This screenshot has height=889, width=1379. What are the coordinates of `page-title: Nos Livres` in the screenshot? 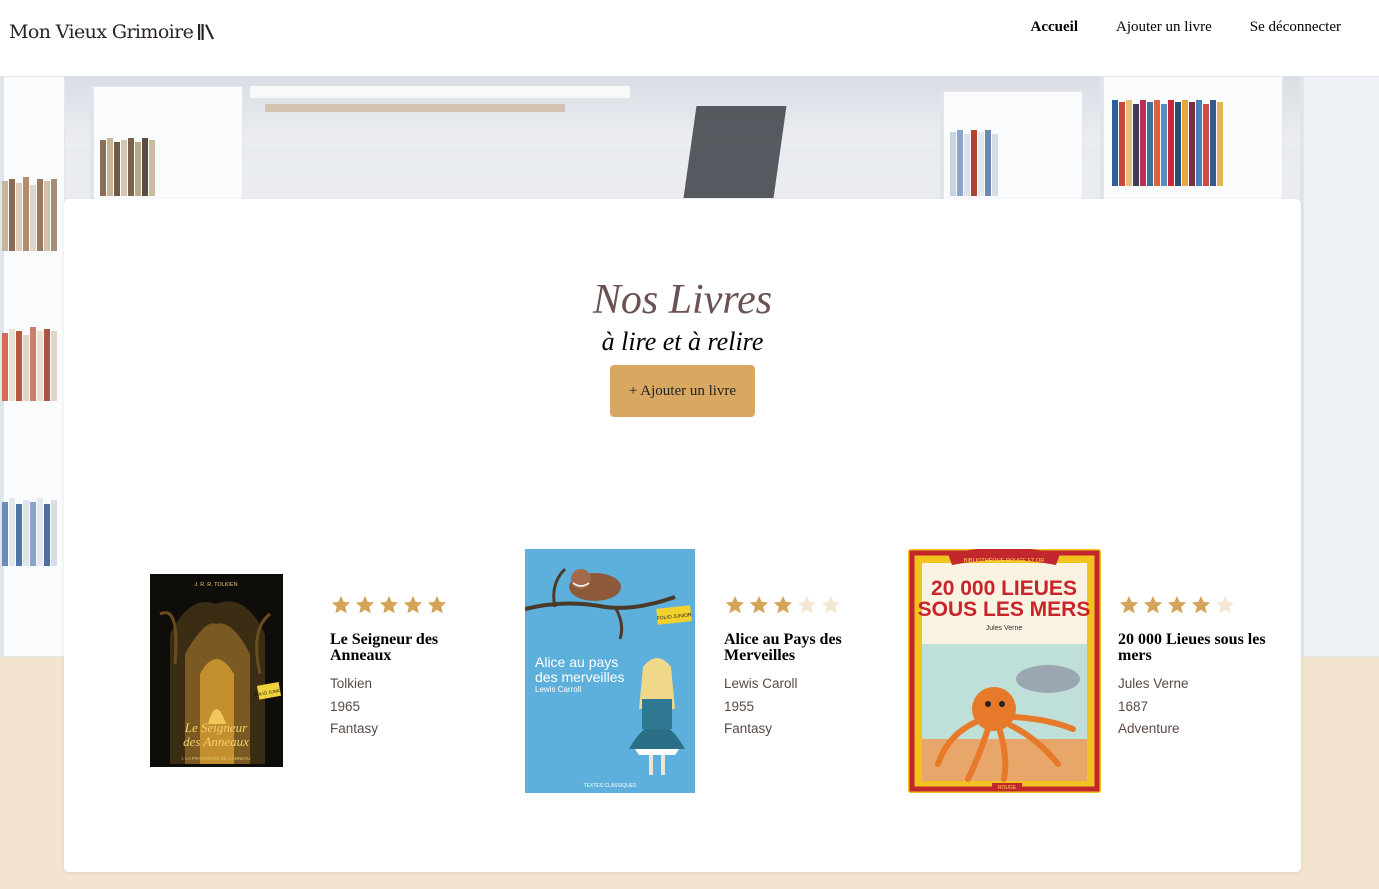 It's located at (682, 300).